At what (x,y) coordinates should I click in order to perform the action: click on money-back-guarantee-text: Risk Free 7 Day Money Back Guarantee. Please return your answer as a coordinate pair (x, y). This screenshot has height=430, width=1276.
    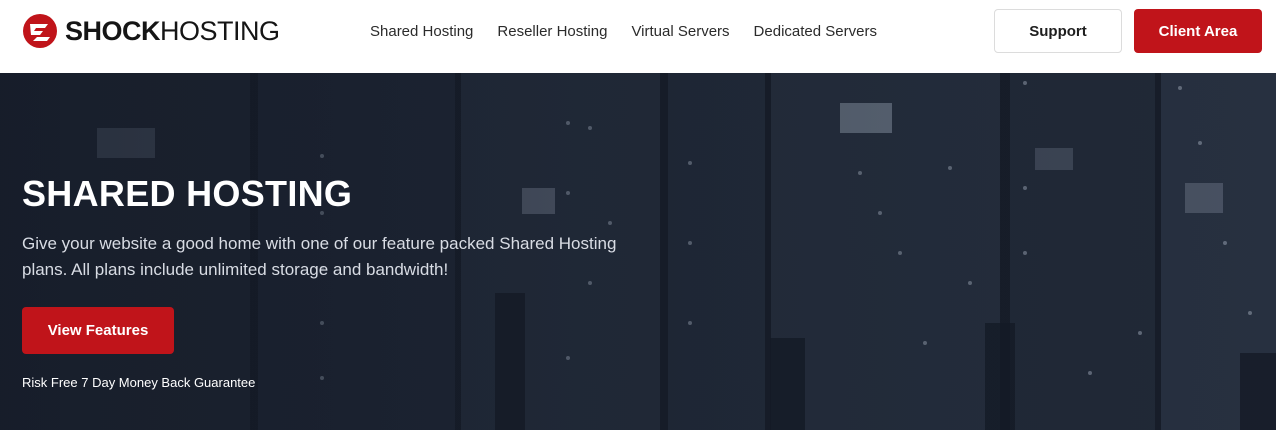
    Looking at the image, I should click on (139, 382).